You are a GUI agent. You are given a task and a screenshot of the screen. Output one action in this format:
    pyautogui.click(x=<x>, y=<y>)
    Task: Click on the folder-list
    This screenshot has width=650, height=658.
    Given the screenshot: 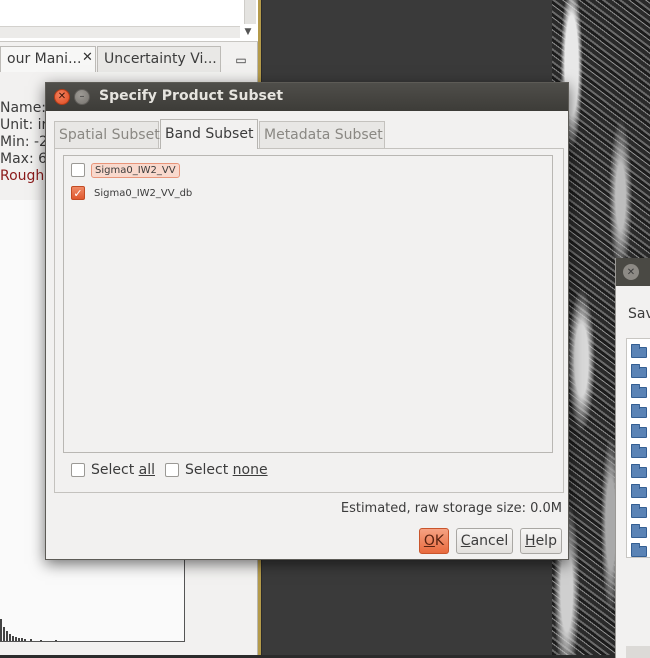 What is the action you would take?
    pyautogui.click(x=638, y=448)
    